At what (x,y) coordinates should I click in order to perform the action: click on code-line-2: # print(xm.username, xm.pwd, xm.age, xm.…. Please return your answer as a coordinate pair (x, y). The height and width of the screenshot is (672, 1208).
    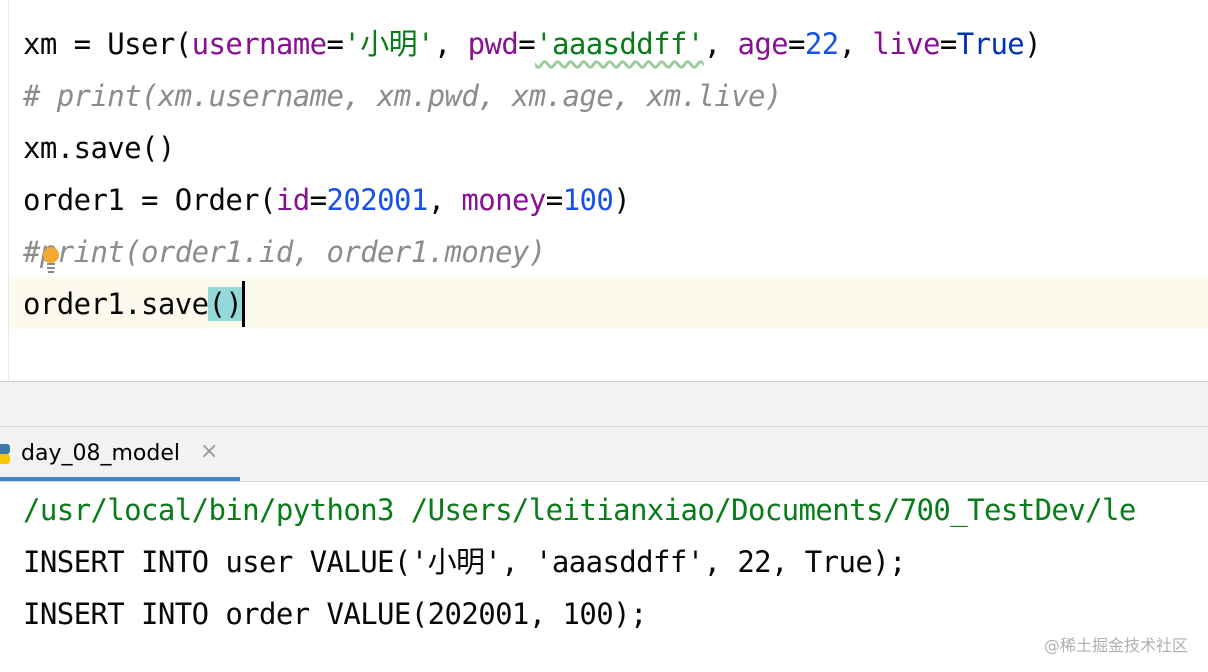
    Looking at the image, I should click on (402, 96).